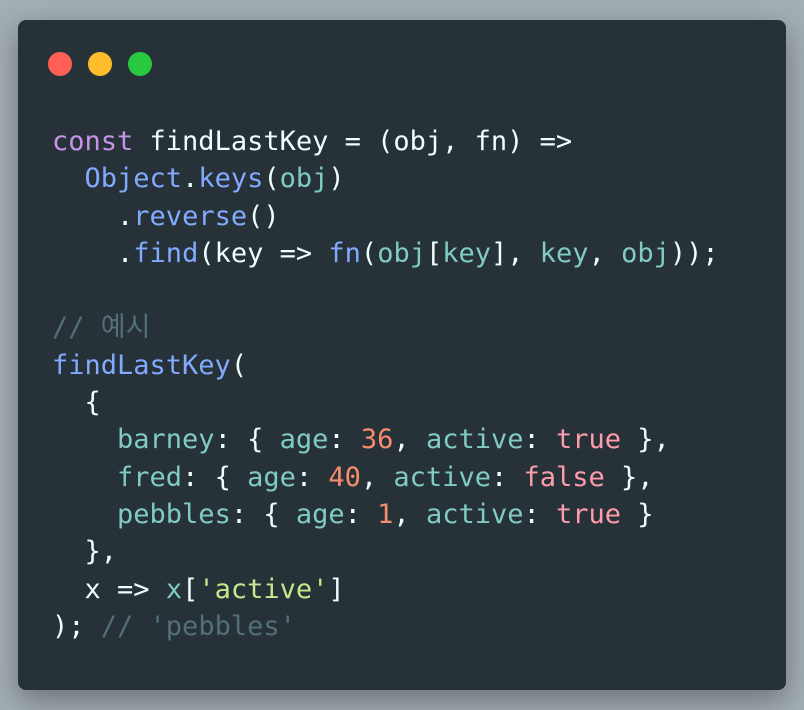 This screenshot has height=710, width=804. I want to click on var-x: x, so click(174, 589).